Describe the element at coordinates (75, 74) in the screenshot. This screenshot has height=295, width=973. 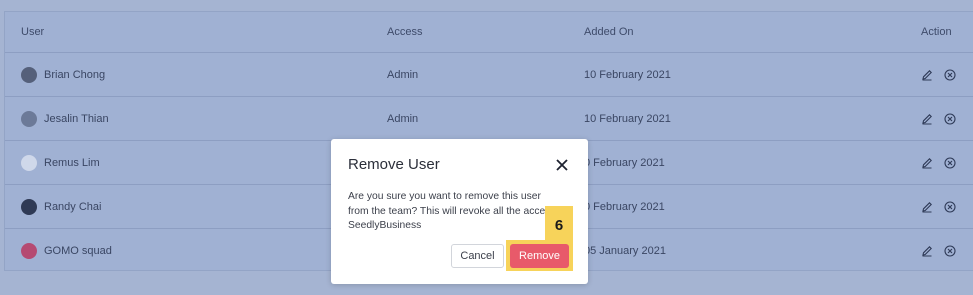
I see `user-name: Brian Chong` at that location.